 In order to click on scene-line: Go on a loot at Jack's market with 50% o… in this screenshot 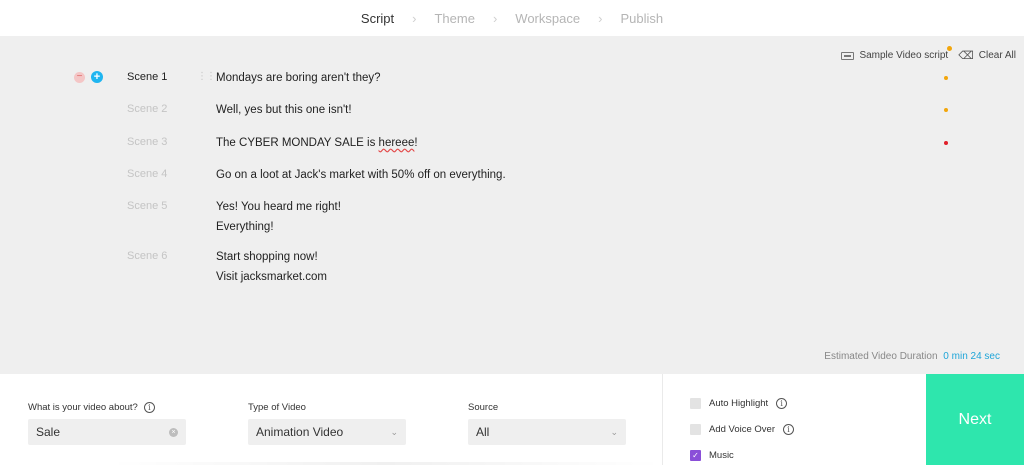, I will do `click(361, 175)`.